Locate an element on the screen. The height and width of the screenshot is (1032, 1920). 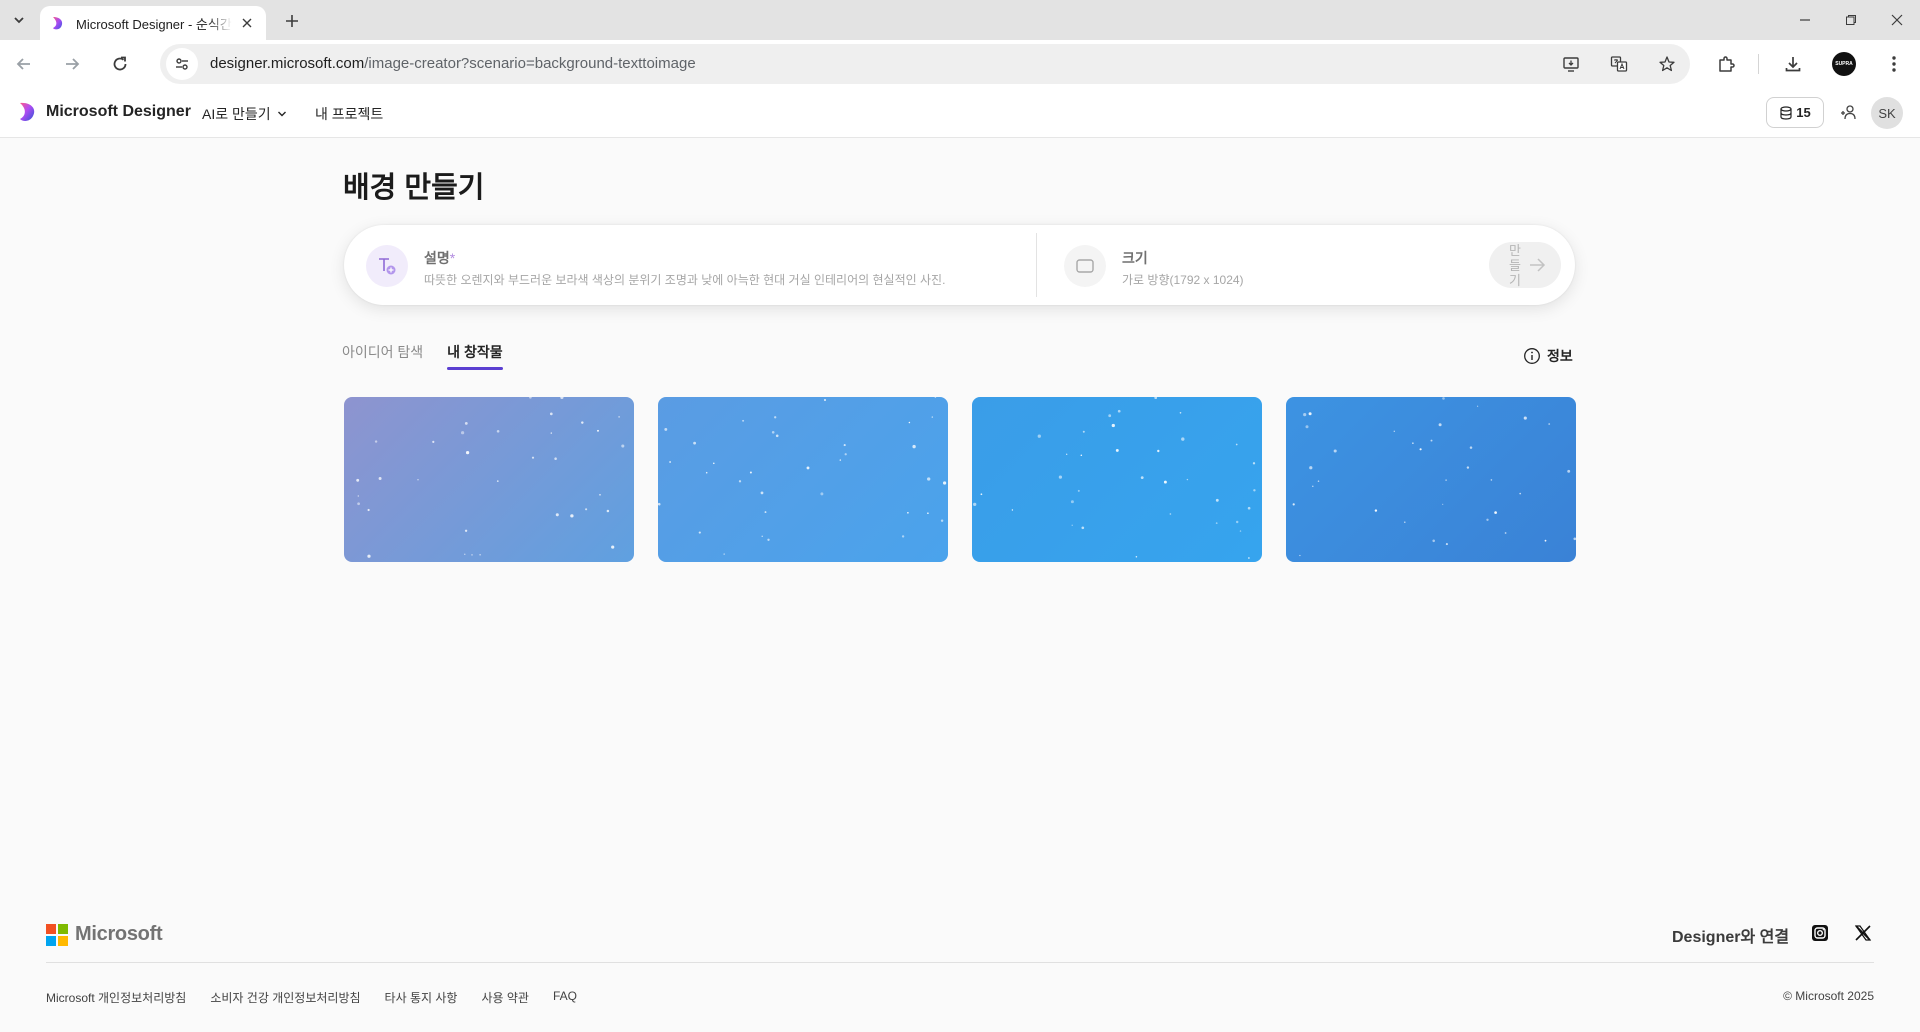
size-frame-icon is located at coordinates (1085, 266).